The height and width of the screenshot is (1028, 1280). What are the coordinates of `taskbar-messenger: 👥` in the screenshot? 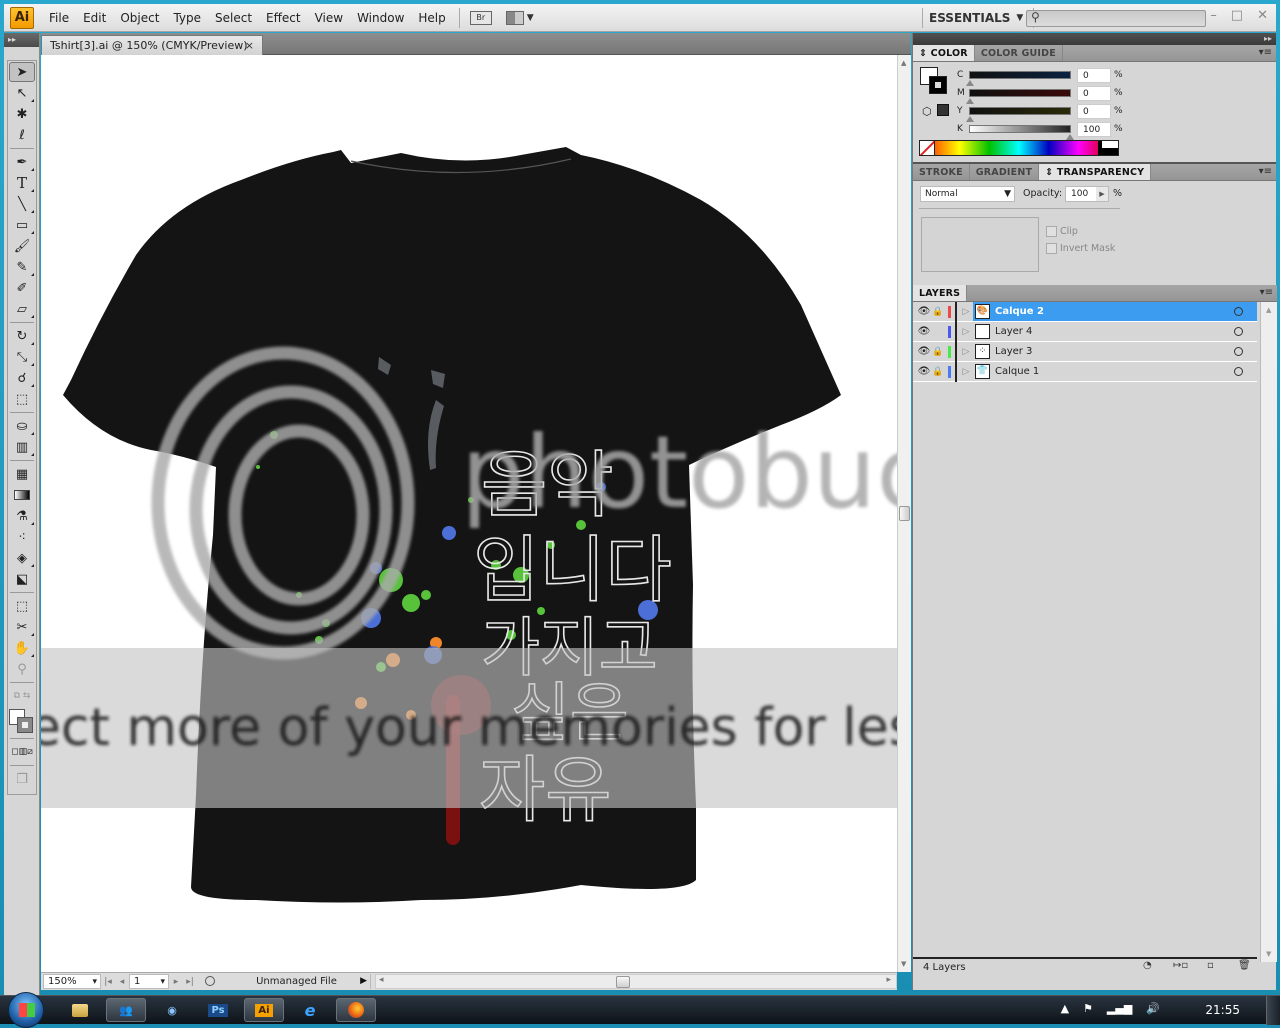 It's located at (126, 1010).